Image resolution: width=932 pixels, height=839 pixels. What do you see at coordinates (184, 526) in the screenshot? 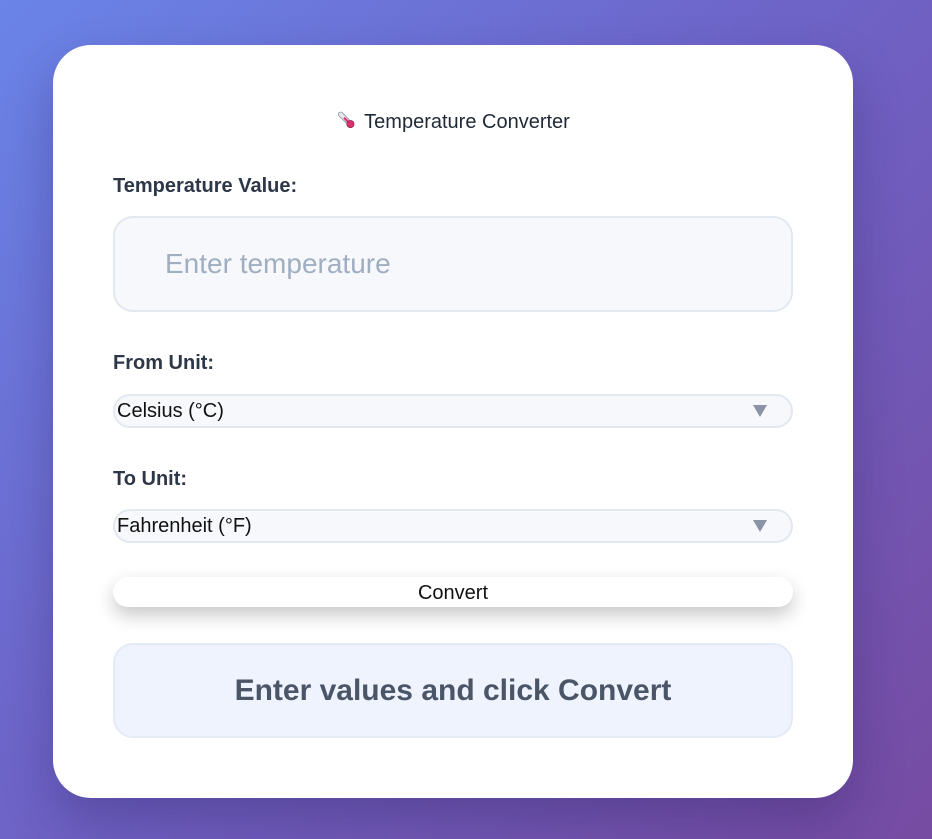
I see `to-unit-value: Fahrenheit (°F)` at bounding box center [184, 526].